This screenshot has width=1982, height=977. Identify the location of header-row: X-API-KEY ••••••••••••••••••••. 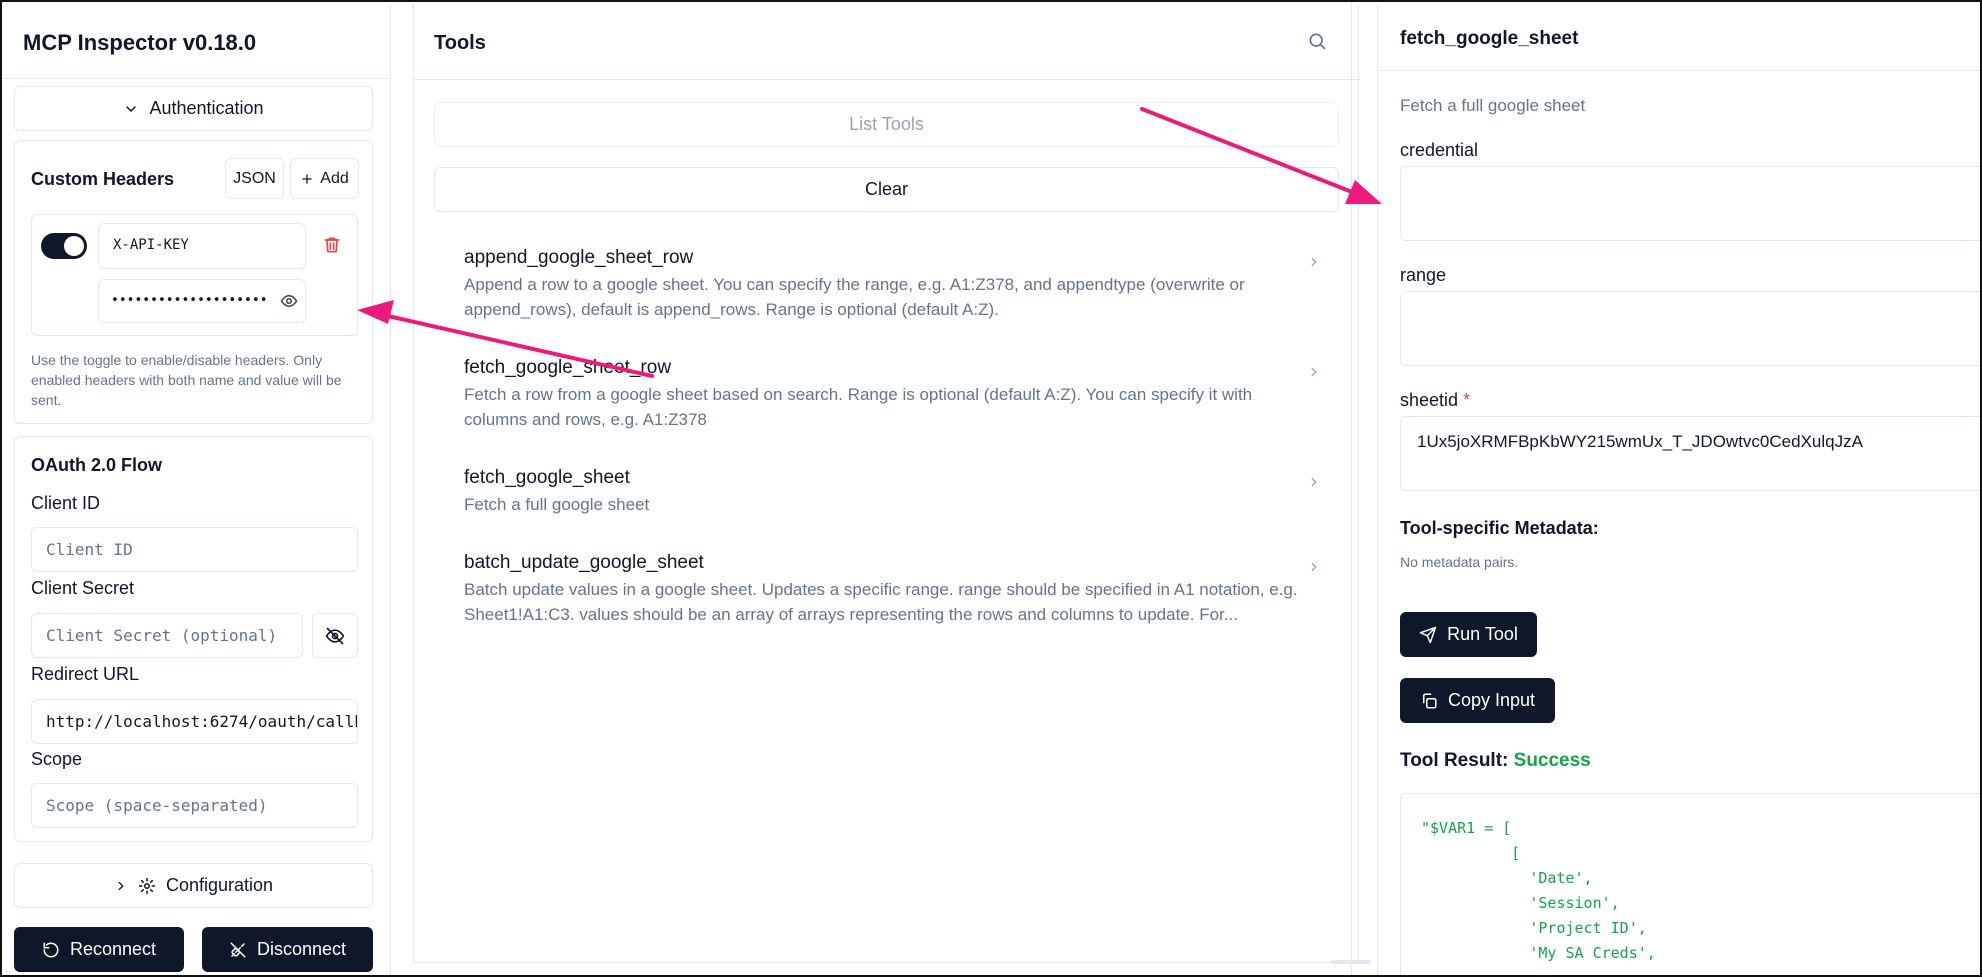
(194, 275).